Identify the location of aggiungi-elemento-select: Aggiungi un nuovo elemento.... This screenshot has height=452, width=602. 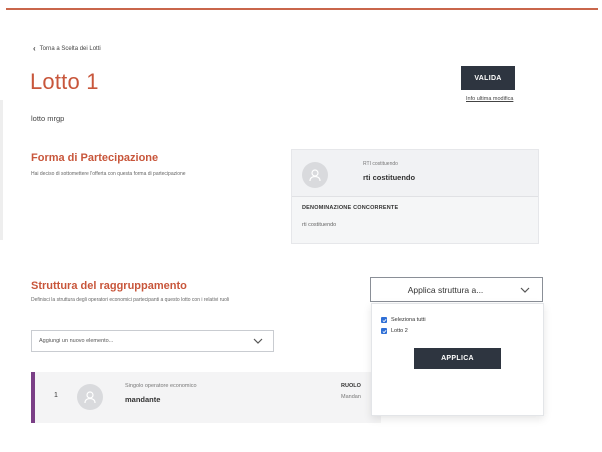
(152, 341).